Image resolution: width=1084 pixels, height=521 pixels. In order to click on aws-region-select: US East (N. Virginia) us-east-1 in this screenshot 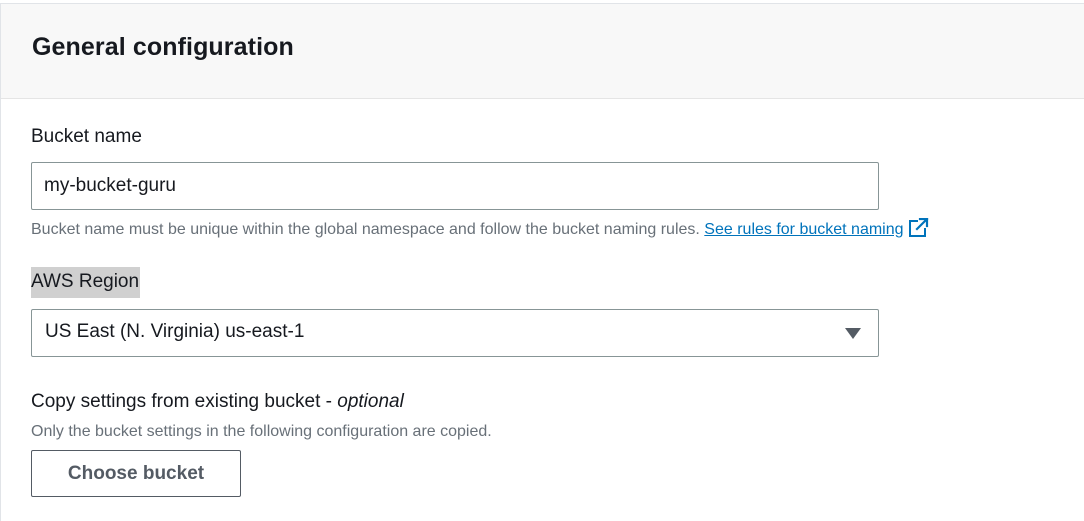, I will do `click(455, 333)`.